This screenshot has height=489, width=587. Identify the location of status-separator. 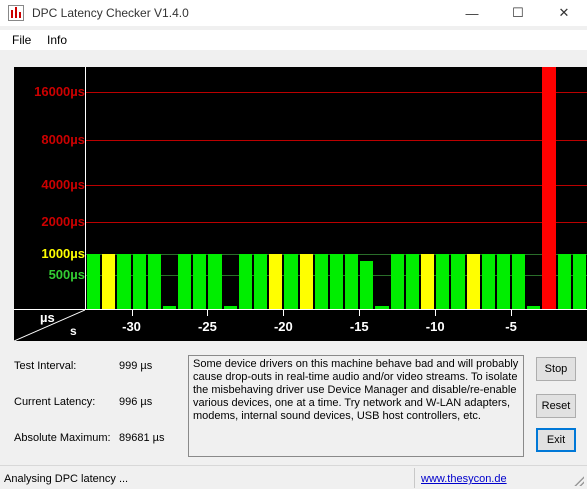
(414, 478).